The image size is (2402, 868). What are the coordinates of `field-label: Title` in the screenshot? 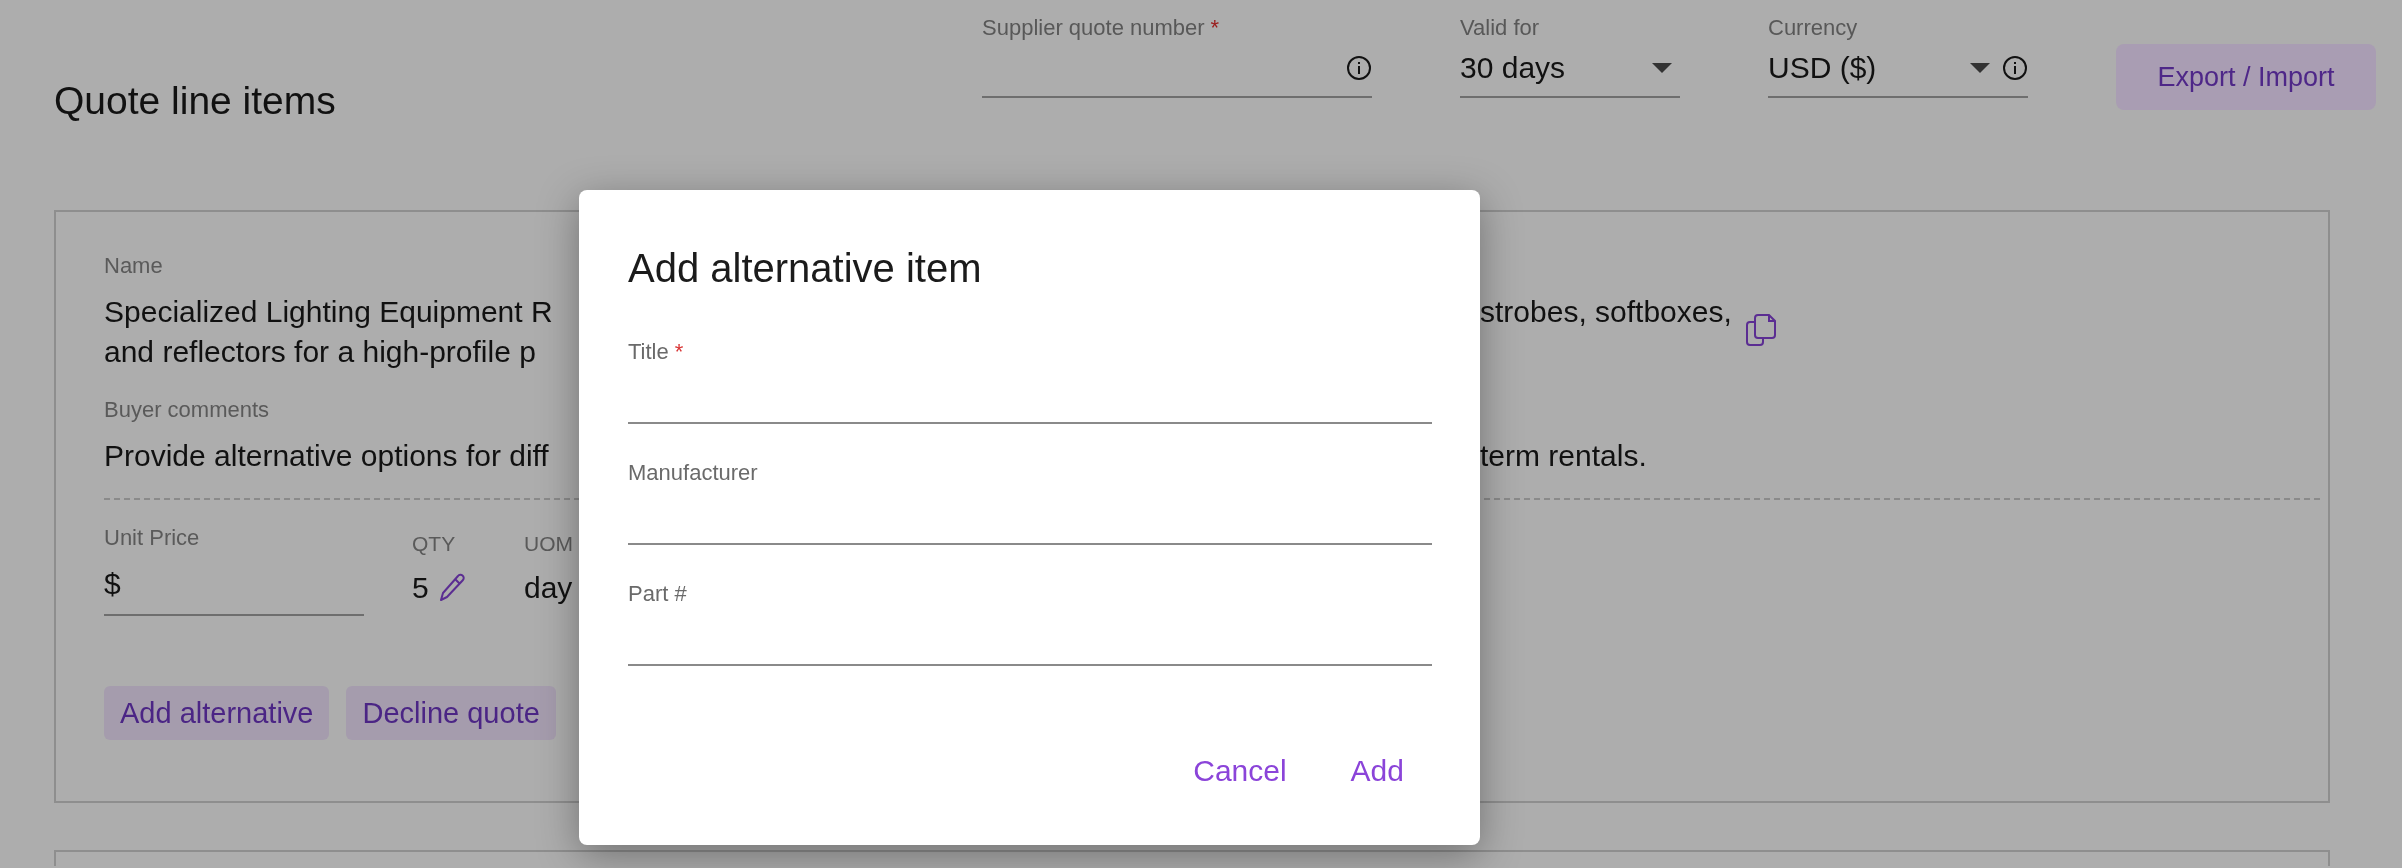 It's located at (648, 352).